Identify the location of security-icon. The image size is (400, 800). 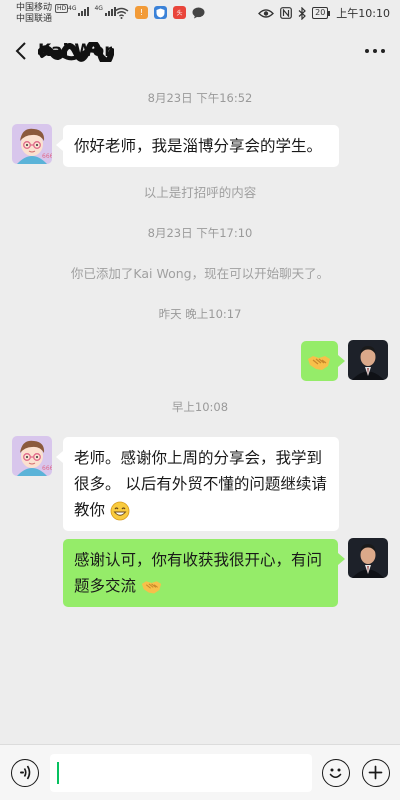
(160, 12).